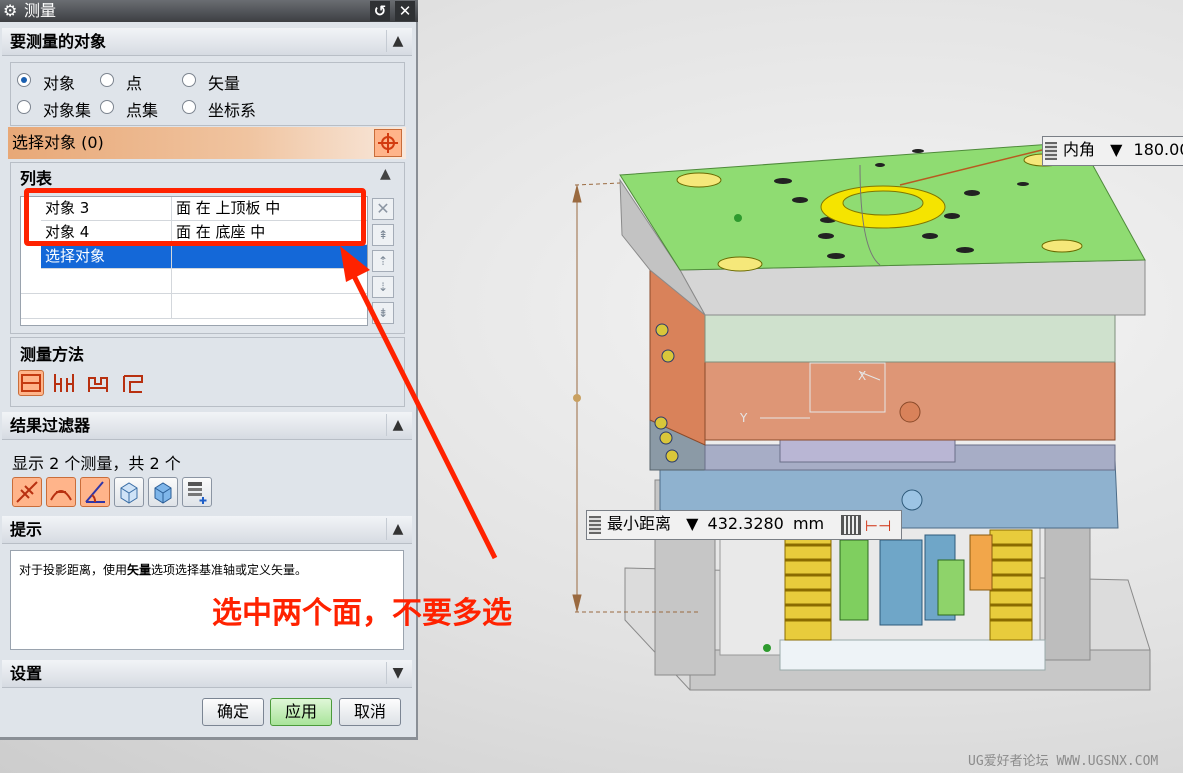 The width and height of the screenshot is (1183, 773). I want to click on method-distance-icon, so click(31, 383).